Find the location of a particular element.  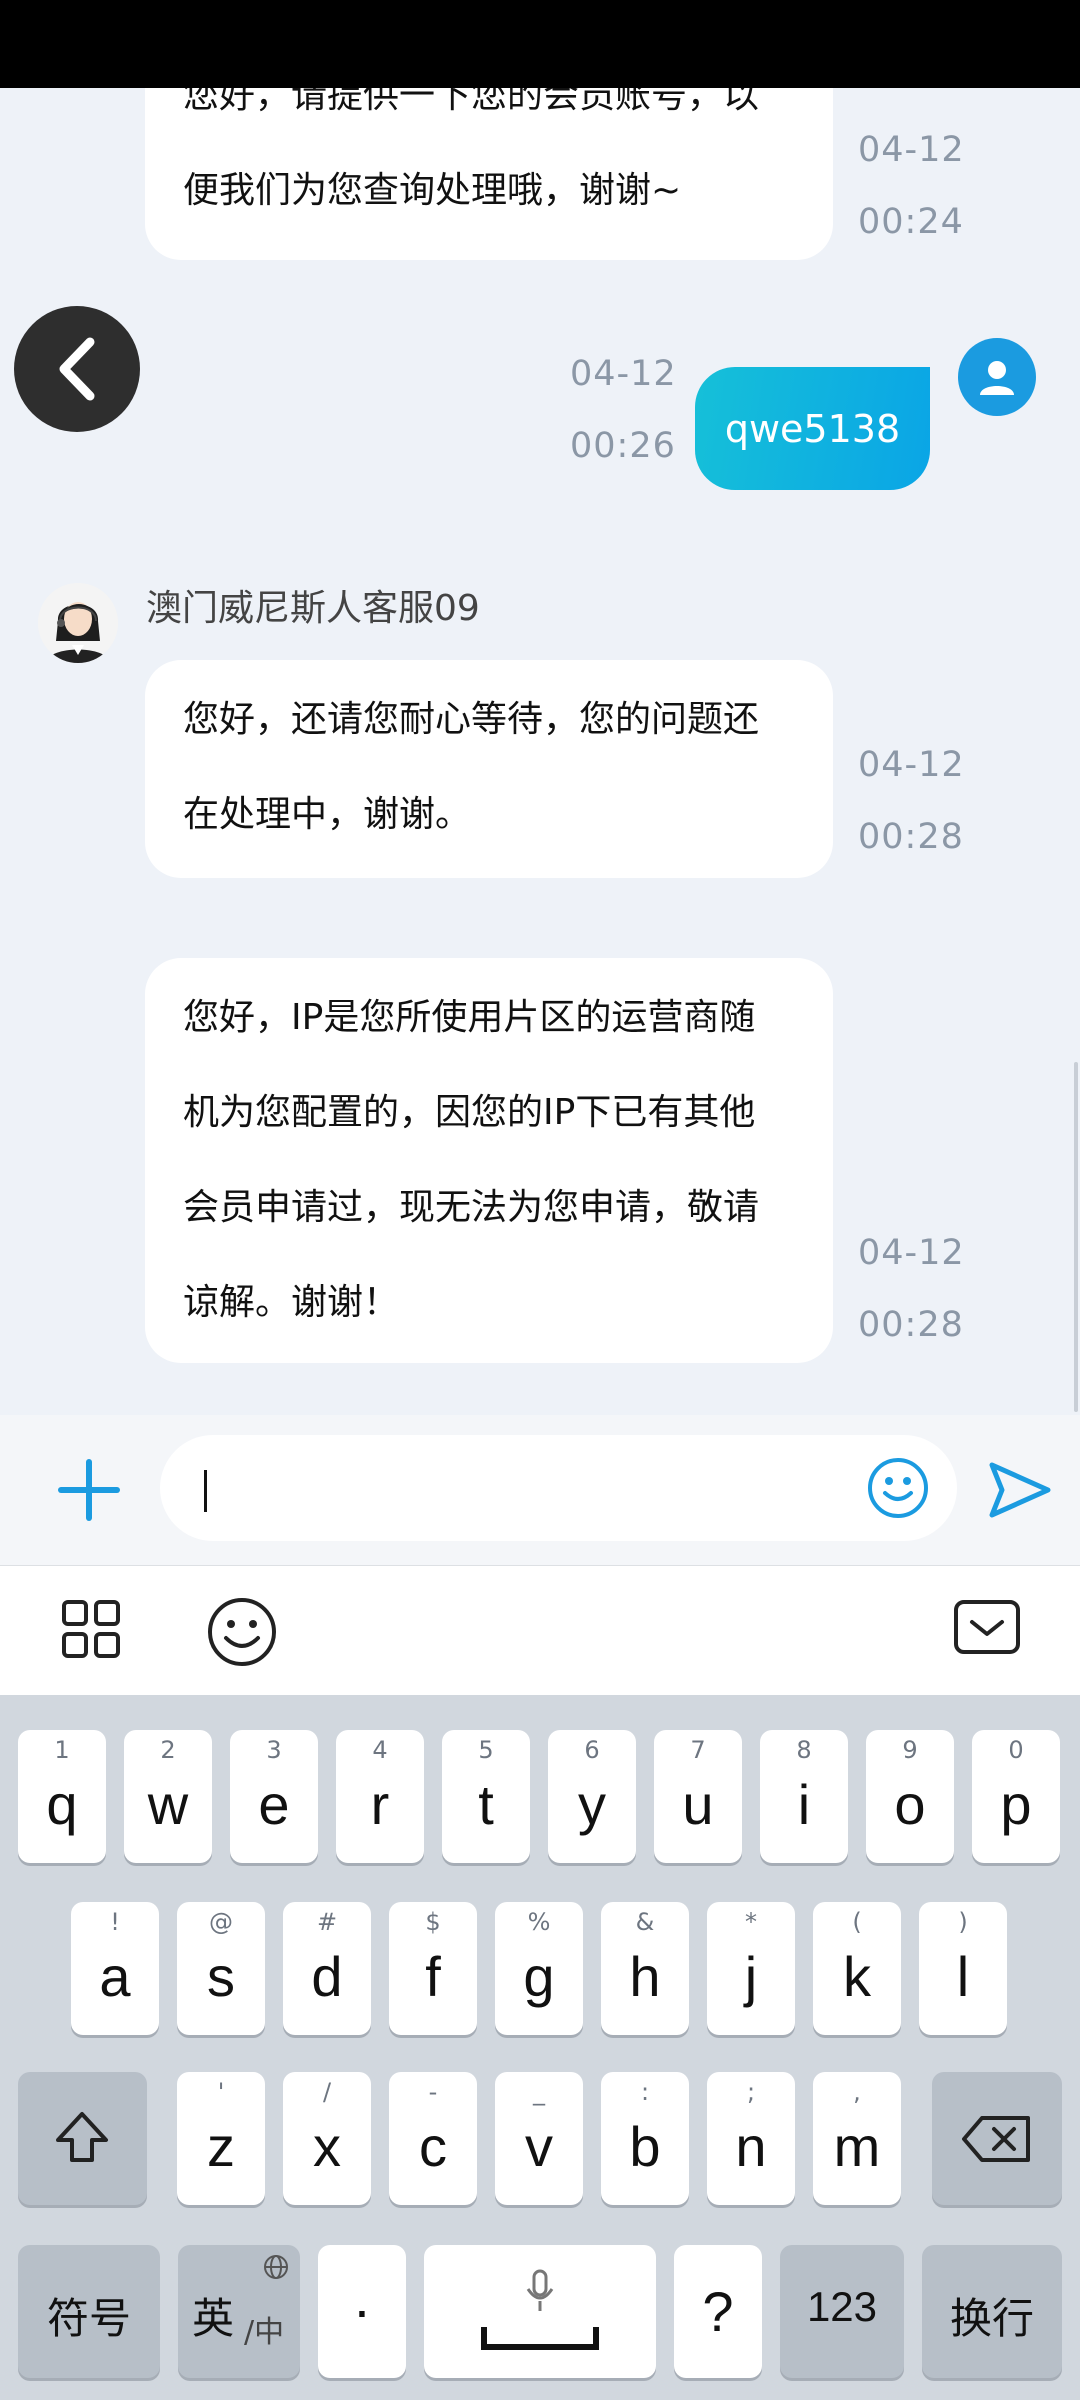

key-b: :b is located at coordinates (645, 2138).